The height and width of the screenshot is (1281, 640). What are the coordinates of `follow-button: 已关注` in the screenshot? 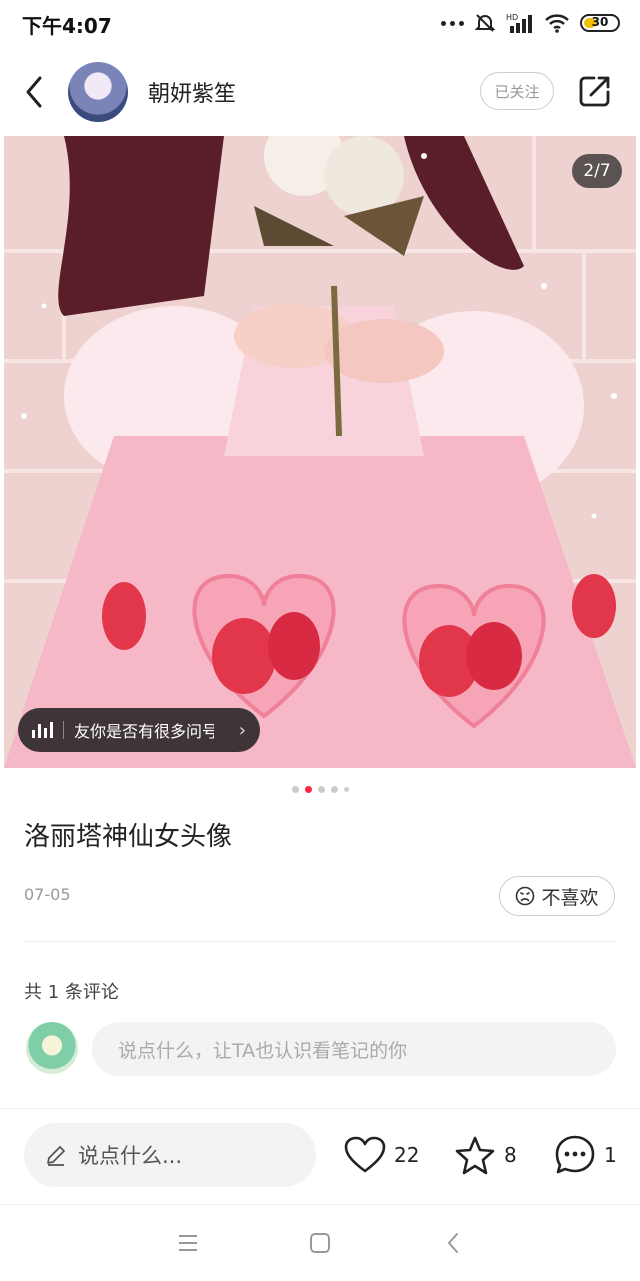 It's located at (517, 91).